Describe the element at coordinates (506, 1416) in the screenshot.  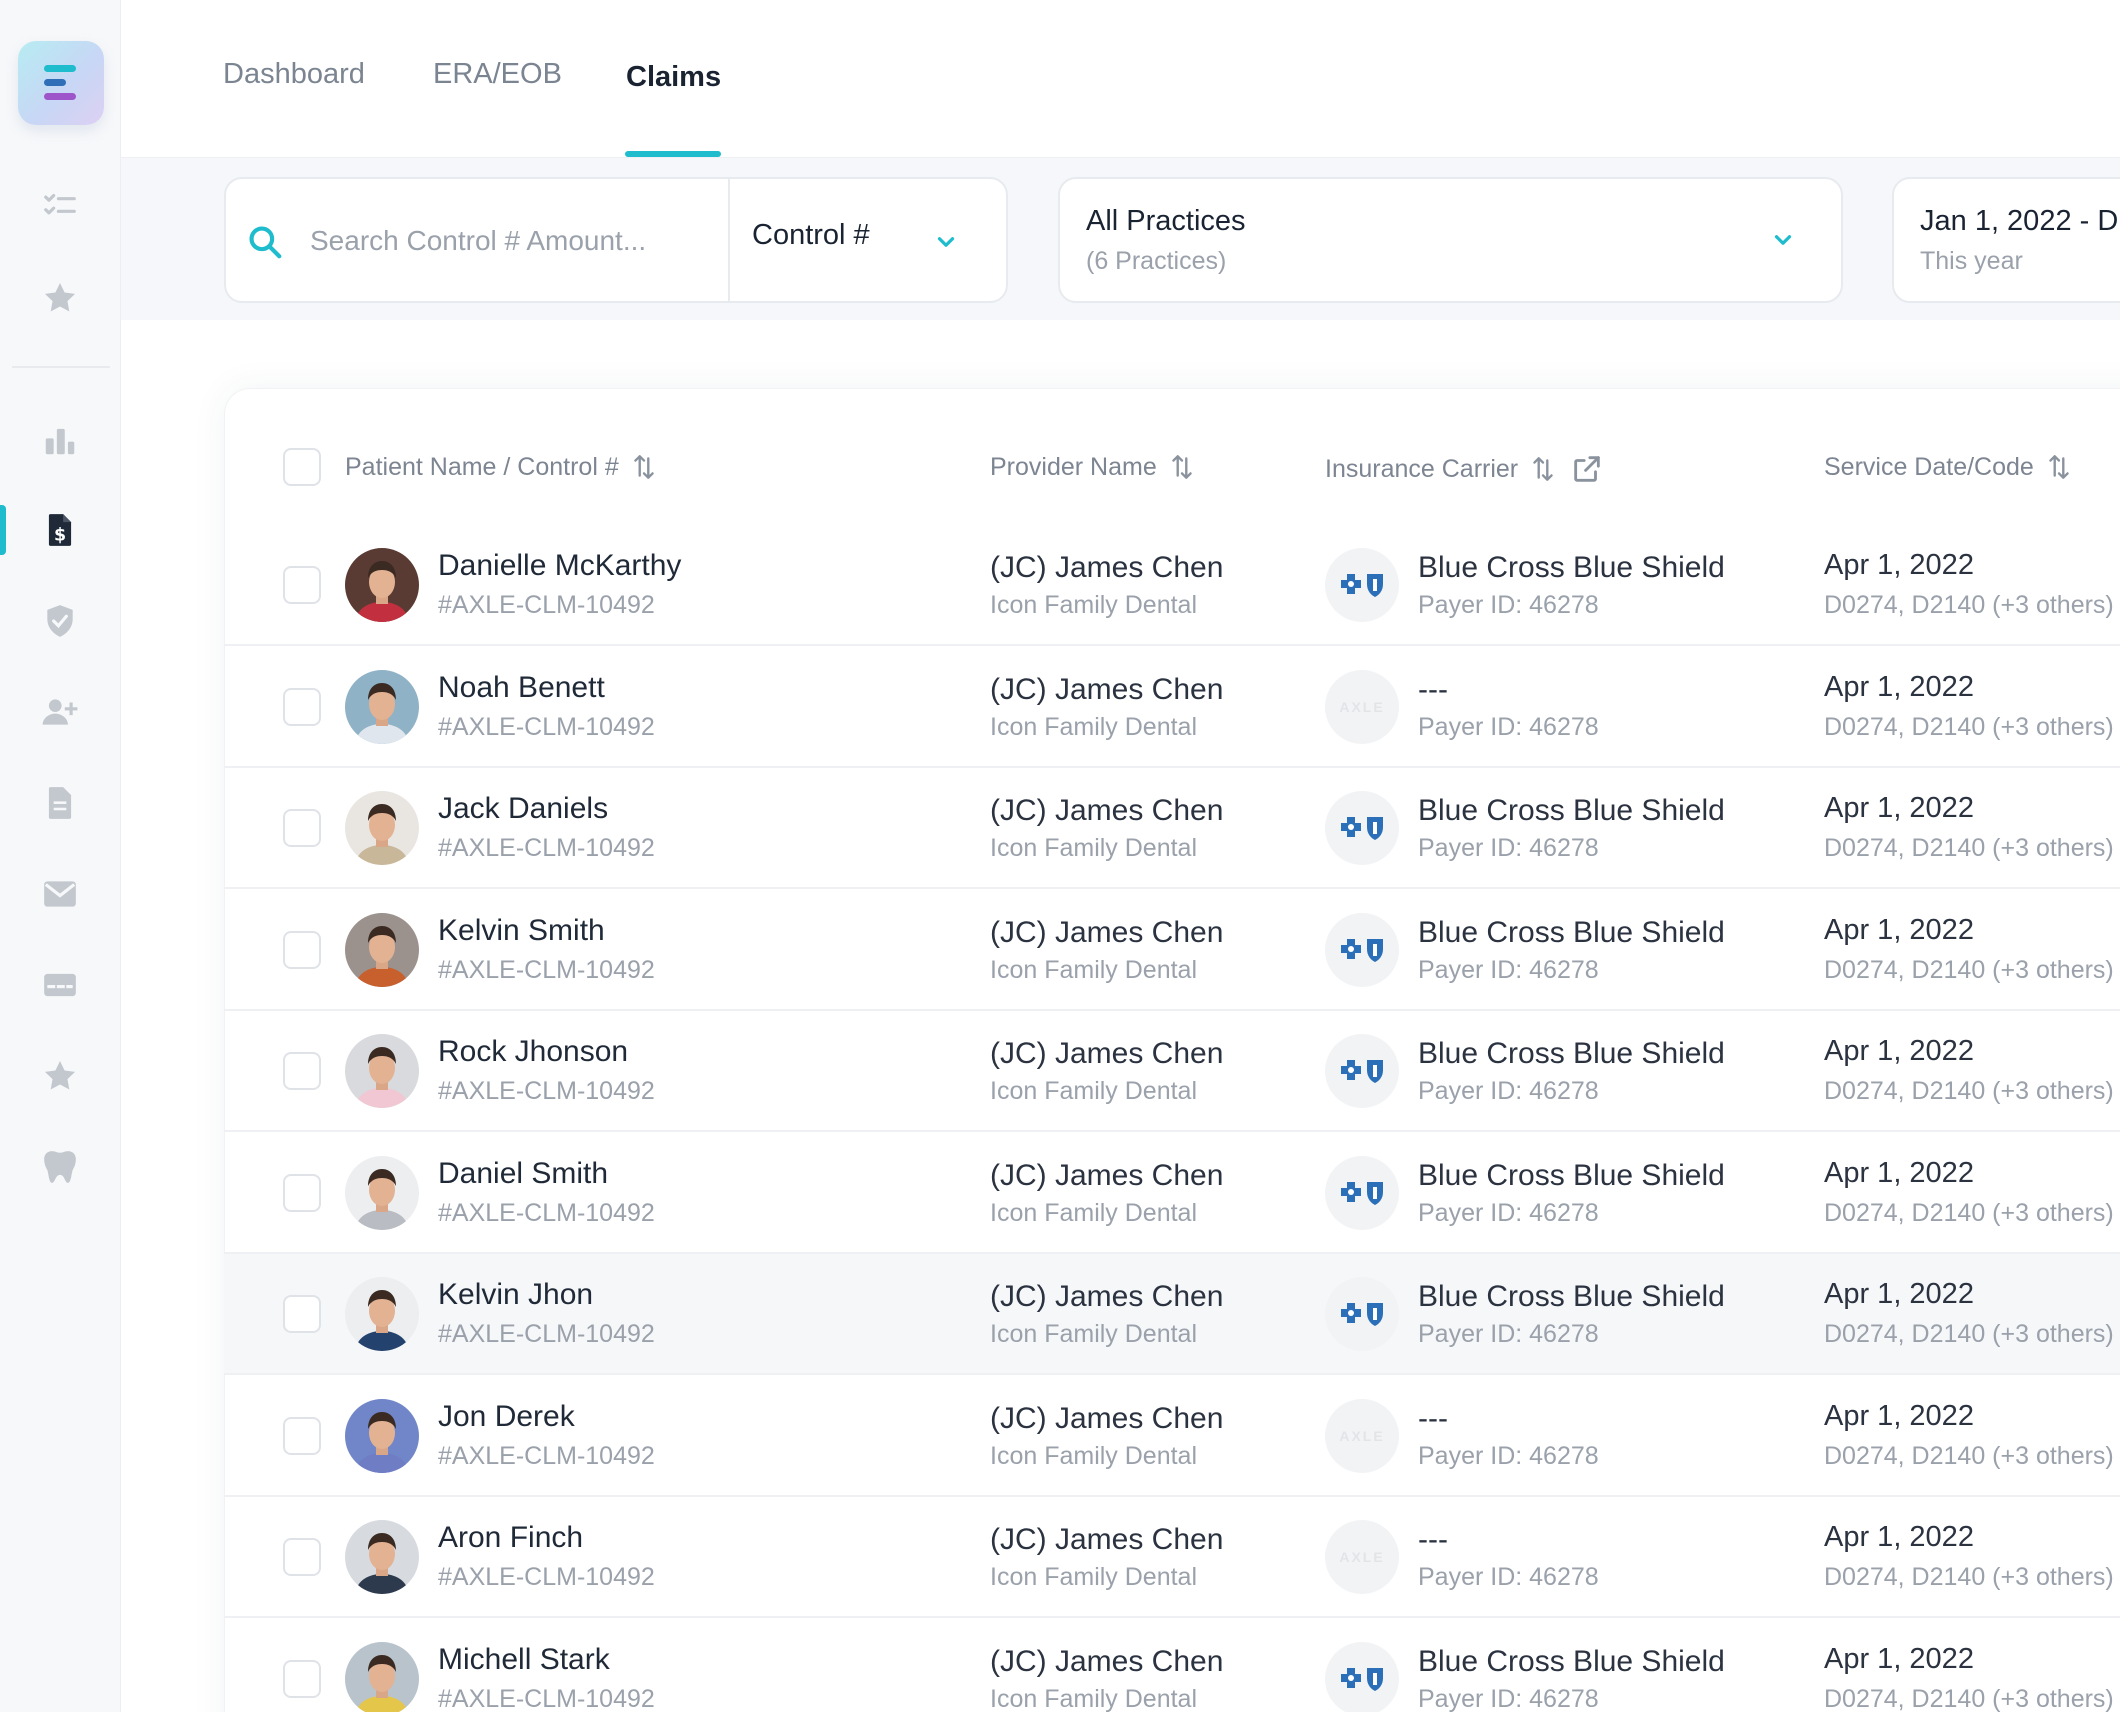
I see `patient-name: Jon Derek` at that location.